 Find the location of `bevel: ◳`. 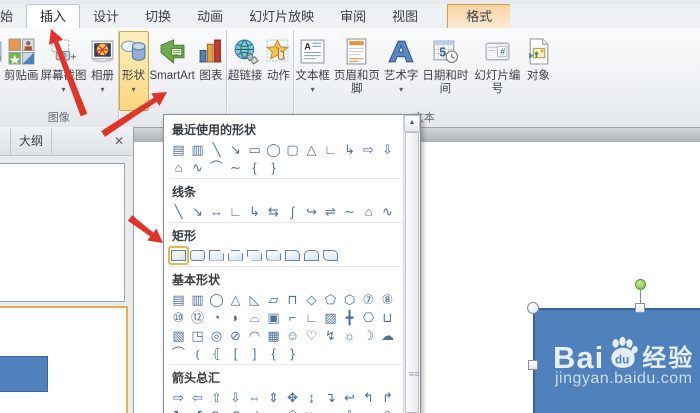

bevel: ◳ is located at coordinates (197, 335).